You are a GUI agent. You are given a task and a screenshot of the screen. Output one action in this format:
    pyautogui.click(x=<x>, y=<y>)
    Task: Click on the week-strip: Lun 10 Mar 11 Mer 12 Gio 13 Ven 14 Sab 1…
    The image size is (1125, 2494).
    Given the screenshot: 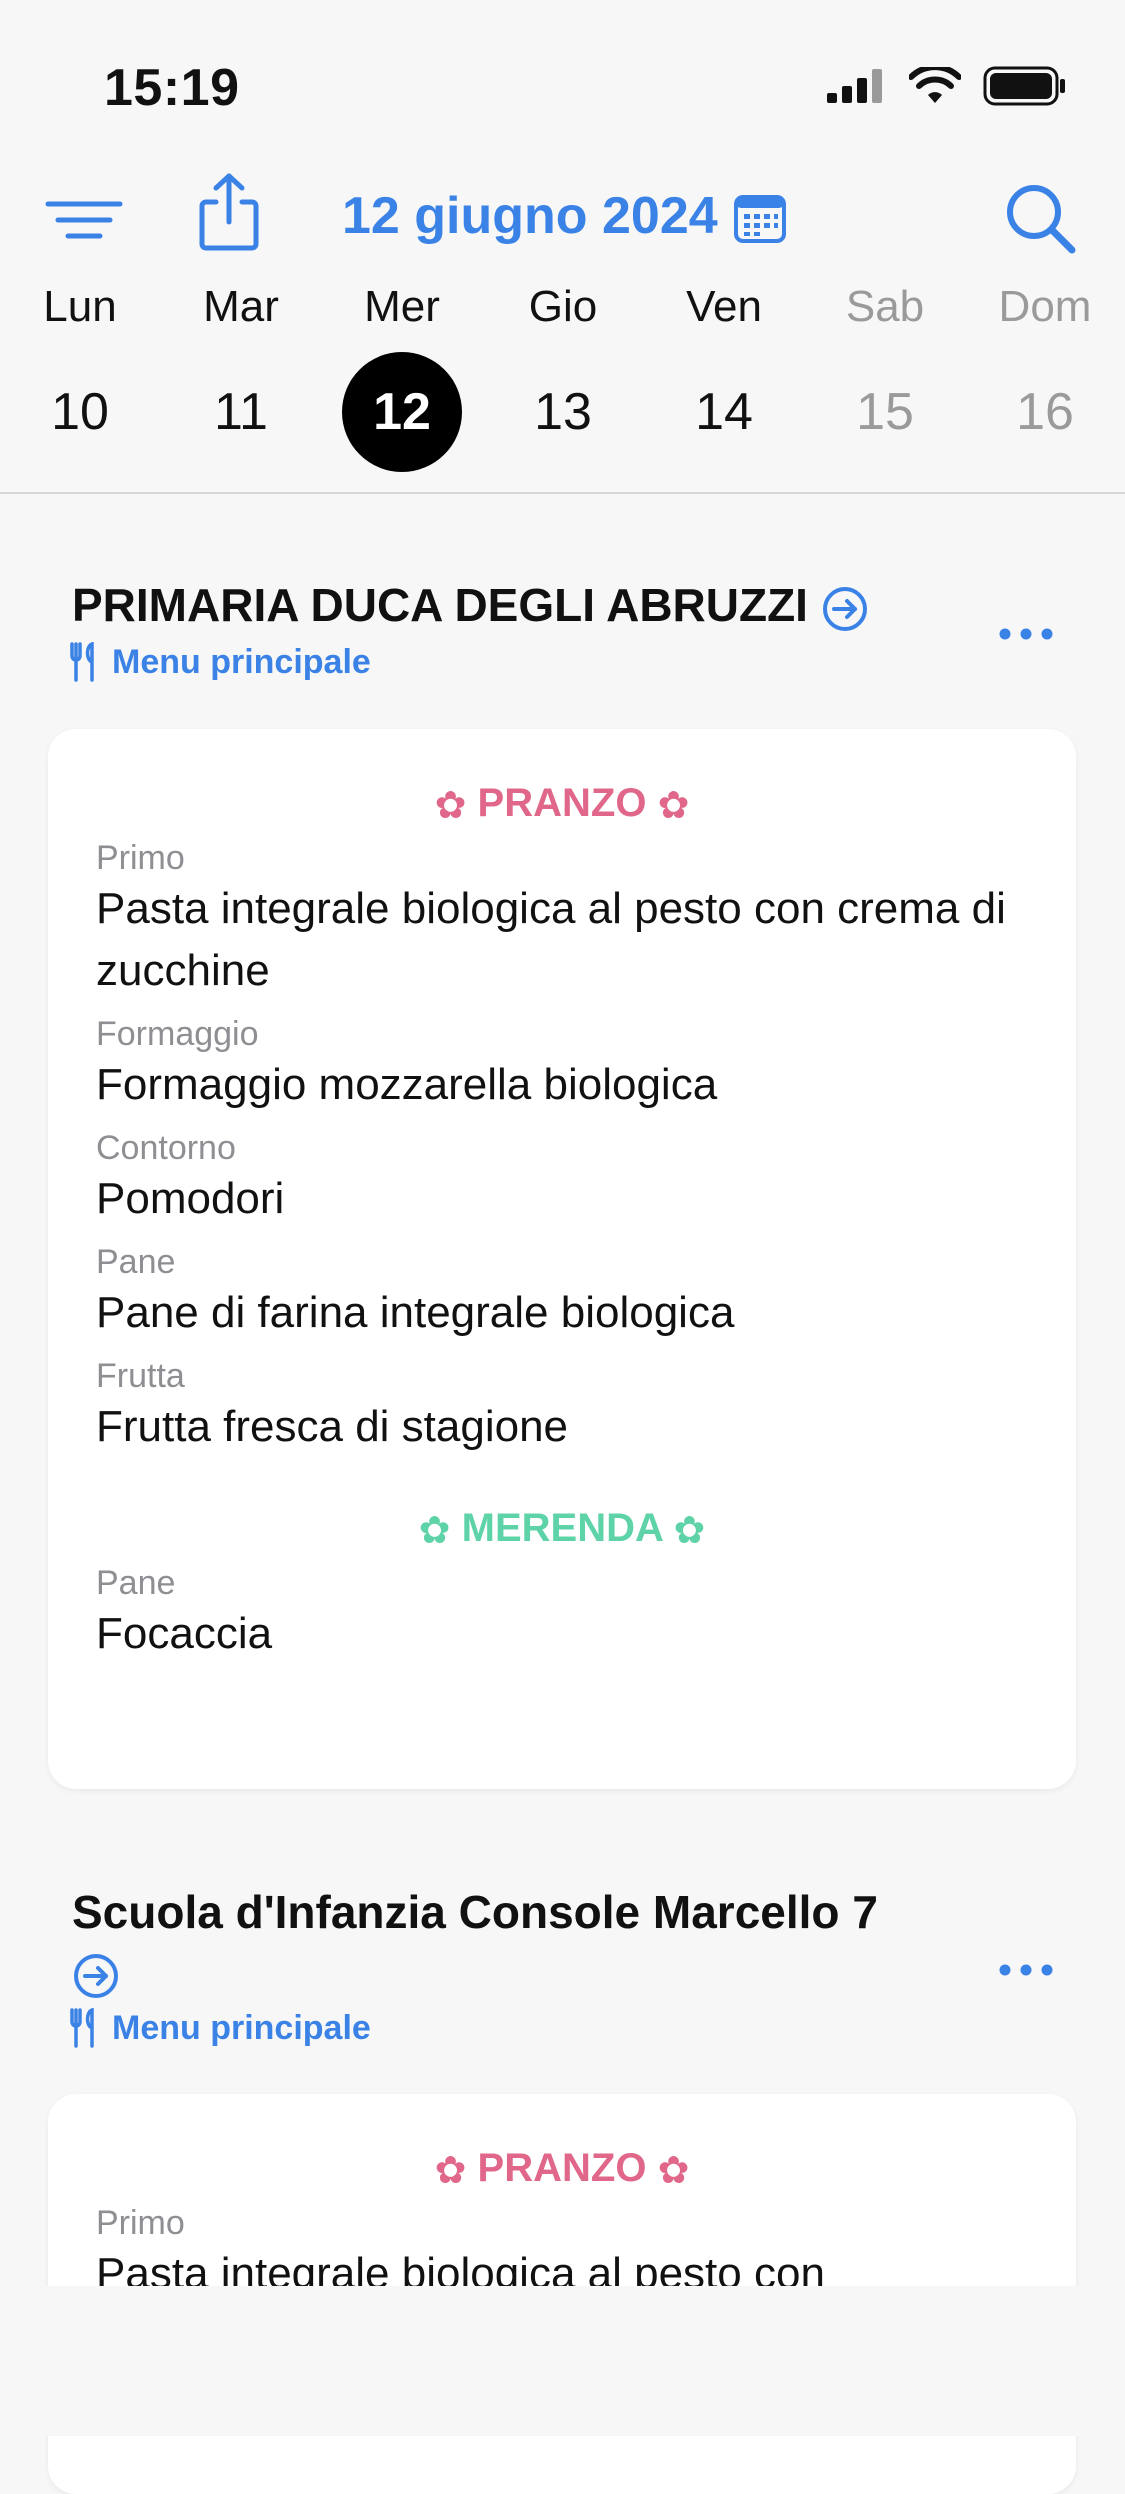 What is the action you would take?
    pyautogui.click(x=562, y=387)
    